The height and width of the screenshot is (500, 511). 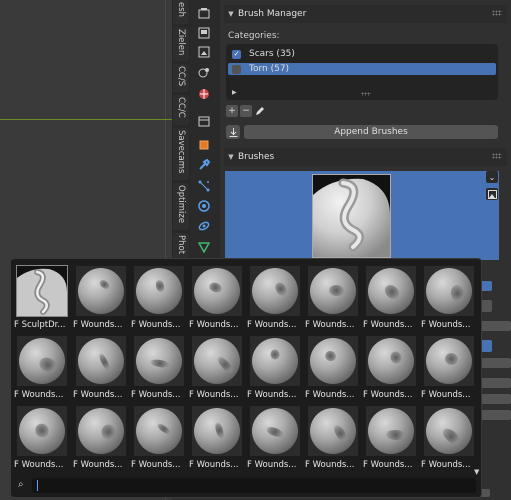 What do you see at coordinates (233, 132) in the screenshot?
I see `import-icon` at bounding box center [233, 132].